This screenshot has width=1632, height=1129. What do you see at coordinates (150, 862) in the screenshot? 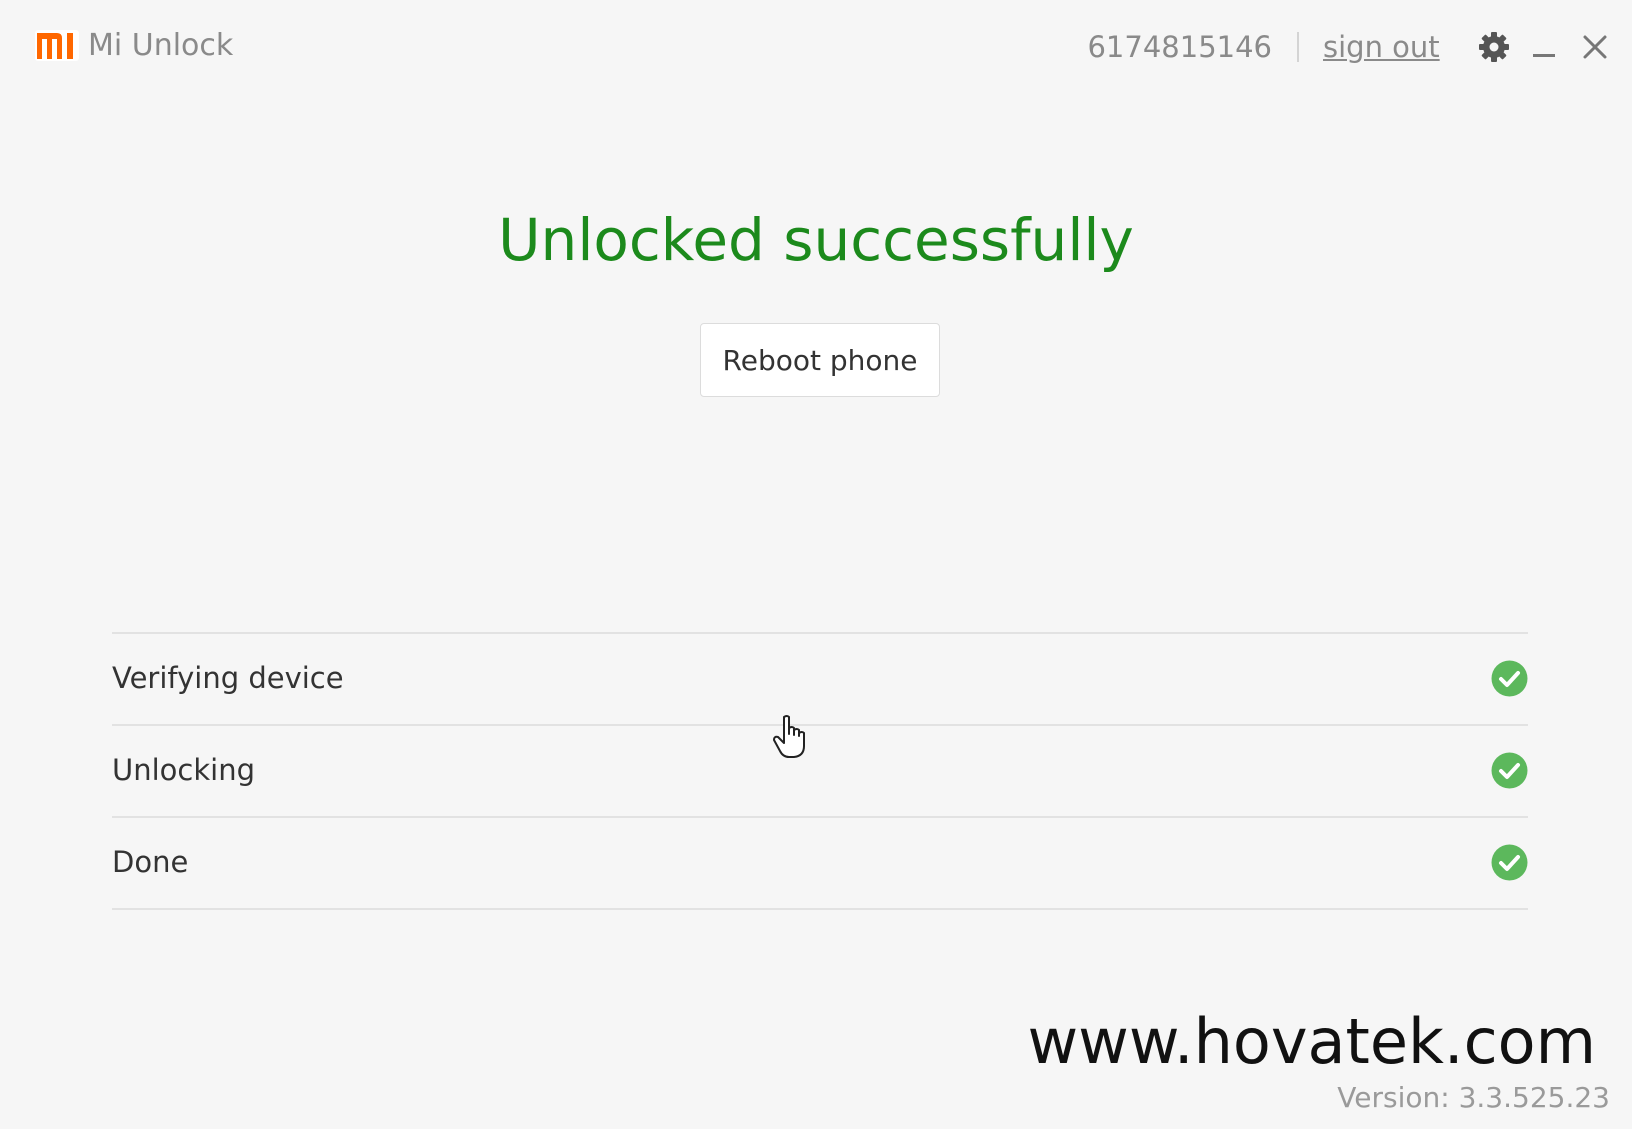
I see `step-label: Done` at bounding box center [150, 862].